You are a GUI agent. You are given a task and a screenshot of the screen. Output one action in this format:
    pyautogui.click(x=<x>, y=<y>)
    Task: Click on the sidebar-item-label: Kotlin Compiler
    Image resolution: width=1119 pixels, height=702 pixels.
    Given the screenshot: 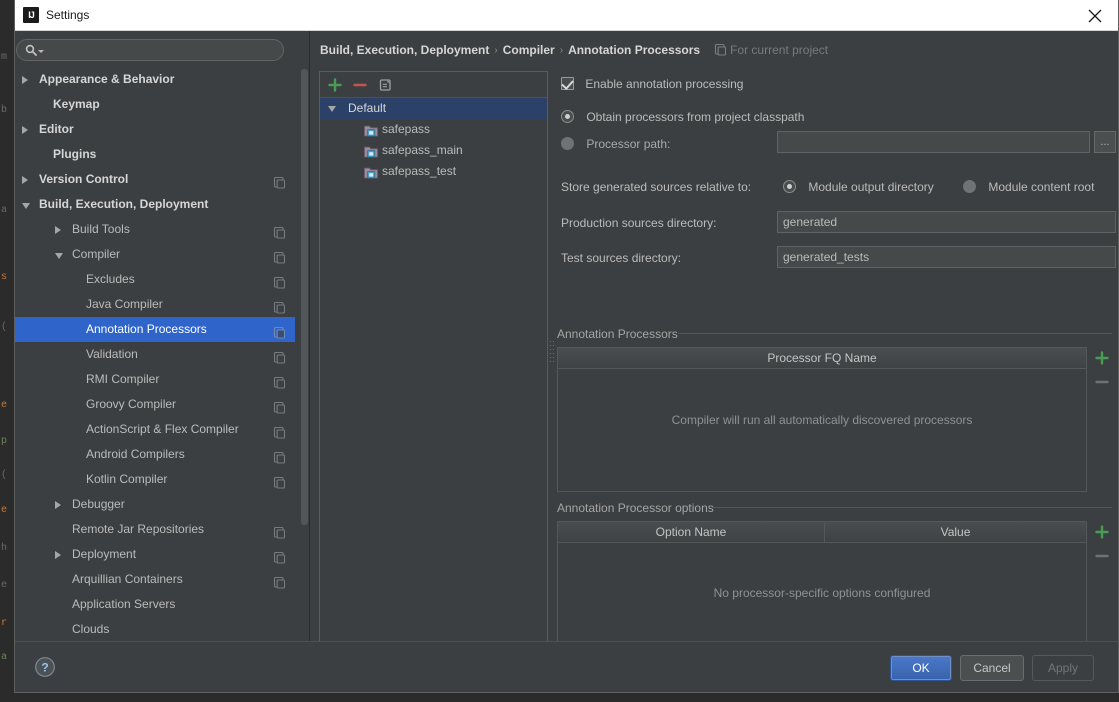 What is the action you would take?
    pyautogui.click(x=127, y=479)
    